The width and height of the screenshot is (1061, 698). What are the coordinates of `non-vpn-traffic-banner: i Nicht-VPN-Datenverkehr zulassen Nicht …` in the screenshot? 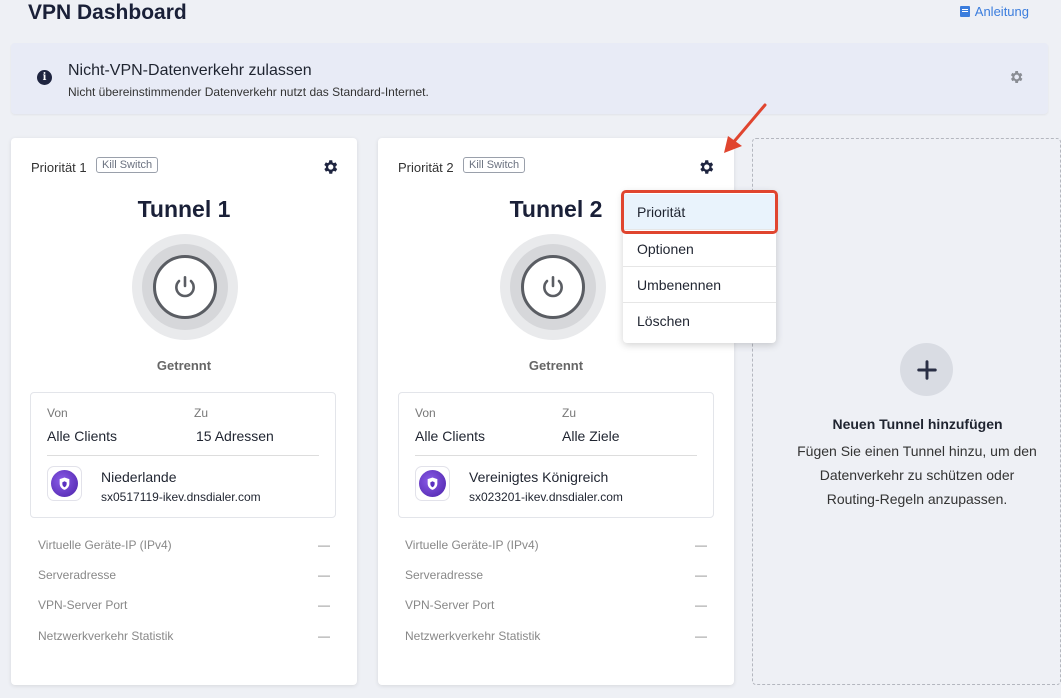 It's located at (529, 78).